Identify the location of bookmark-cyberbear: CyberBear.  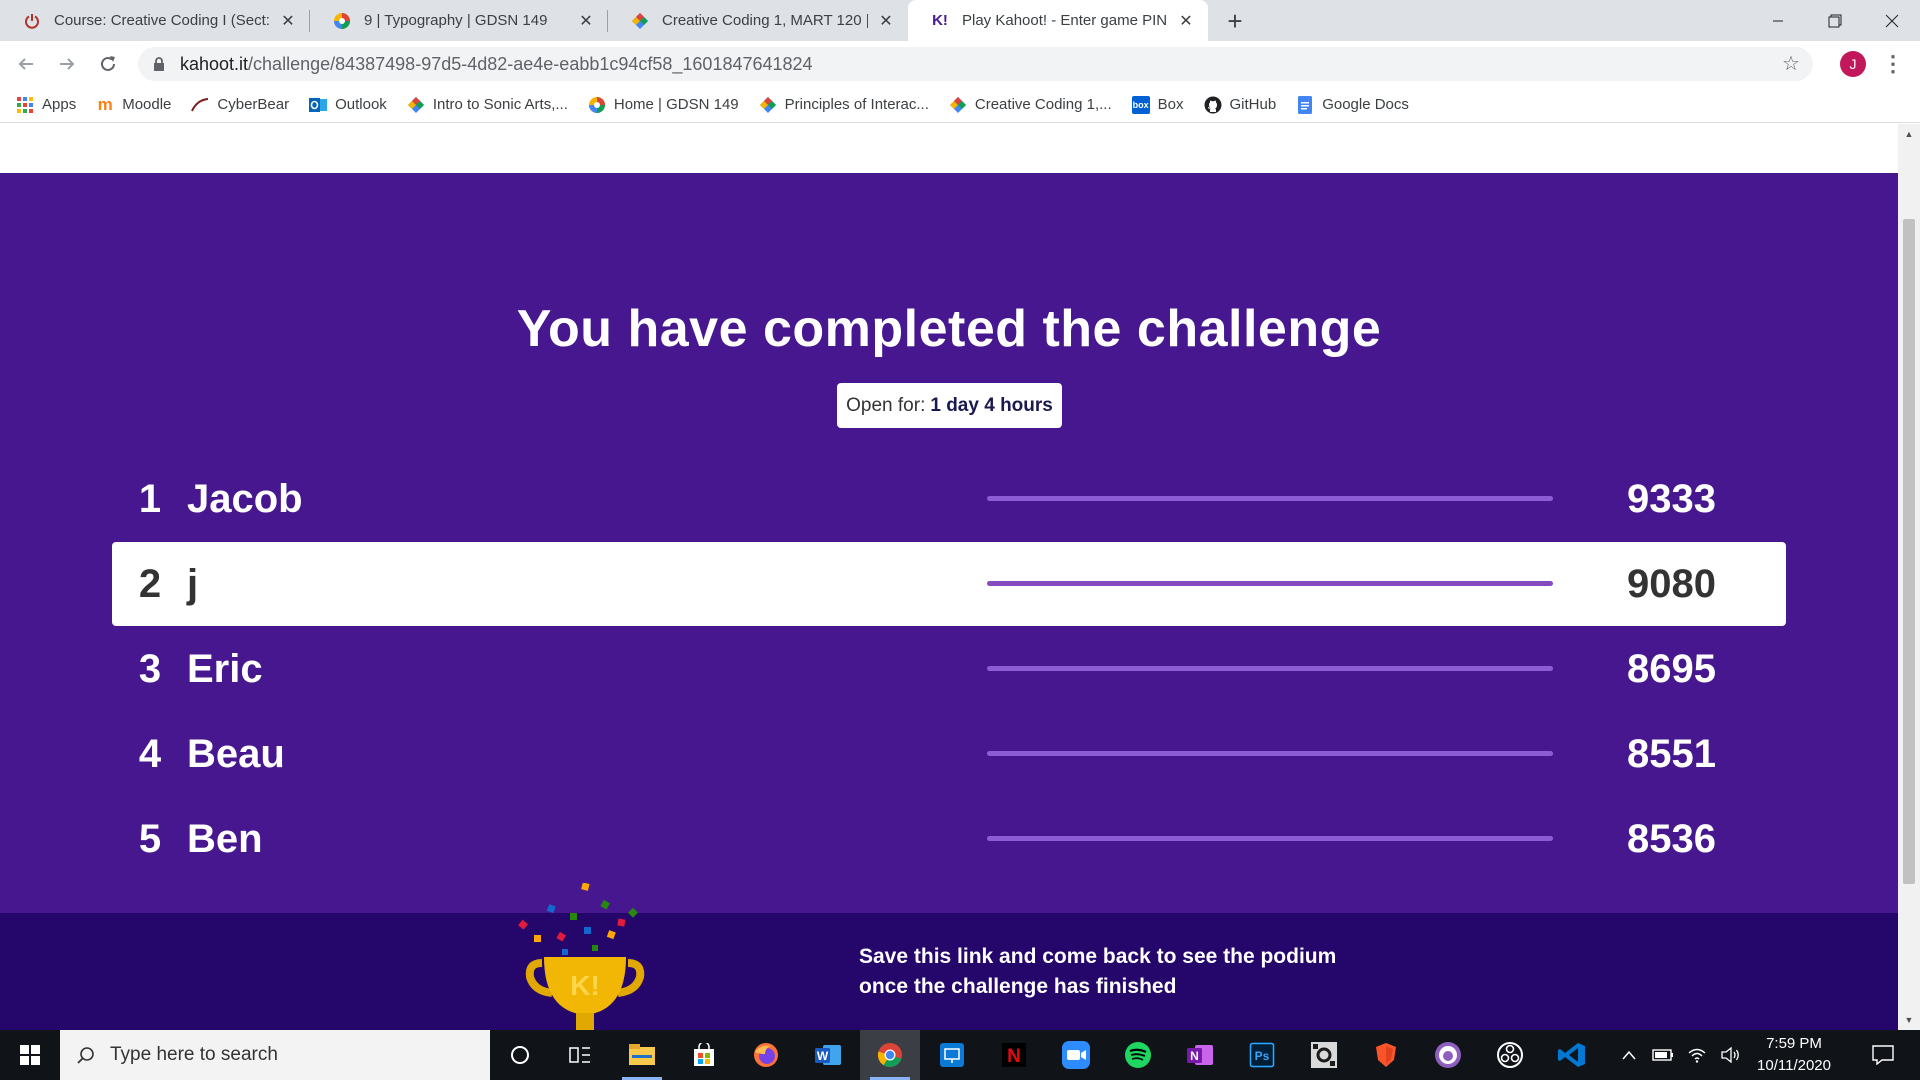
(240, 105).